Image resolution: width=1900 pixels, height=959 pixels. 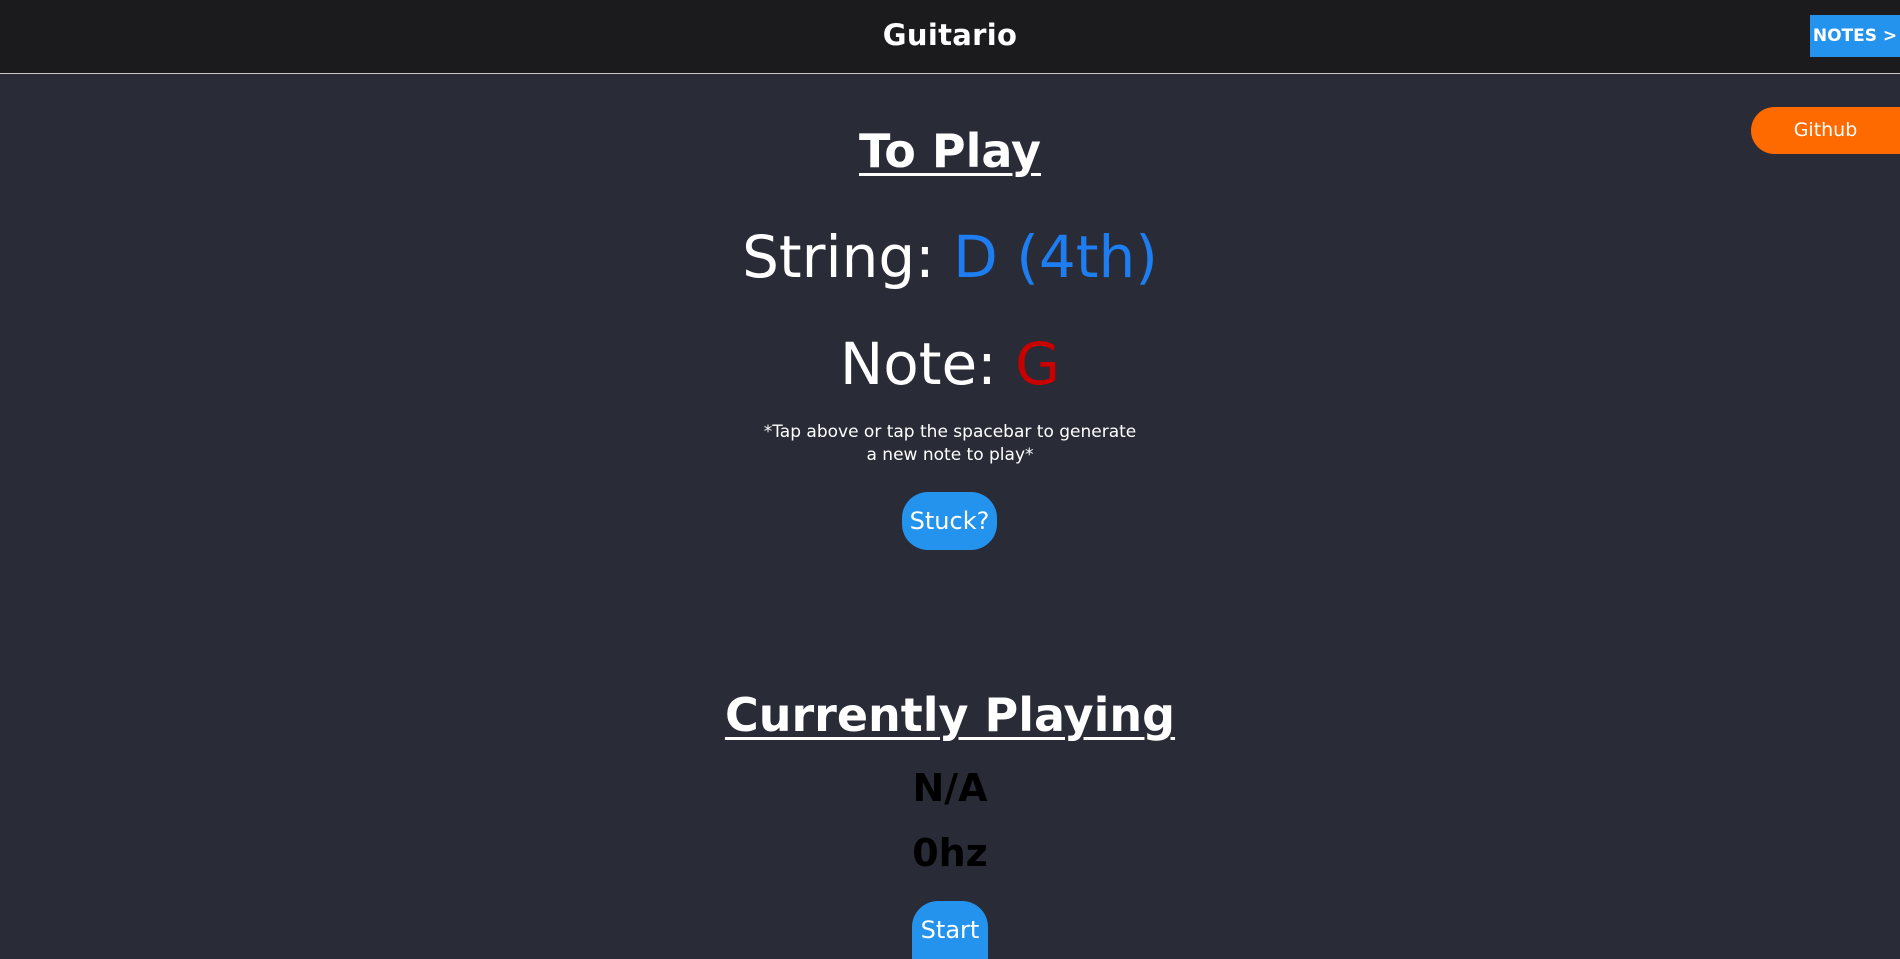 I want to click on note-display: Note: G, so click(x=950, y=364).